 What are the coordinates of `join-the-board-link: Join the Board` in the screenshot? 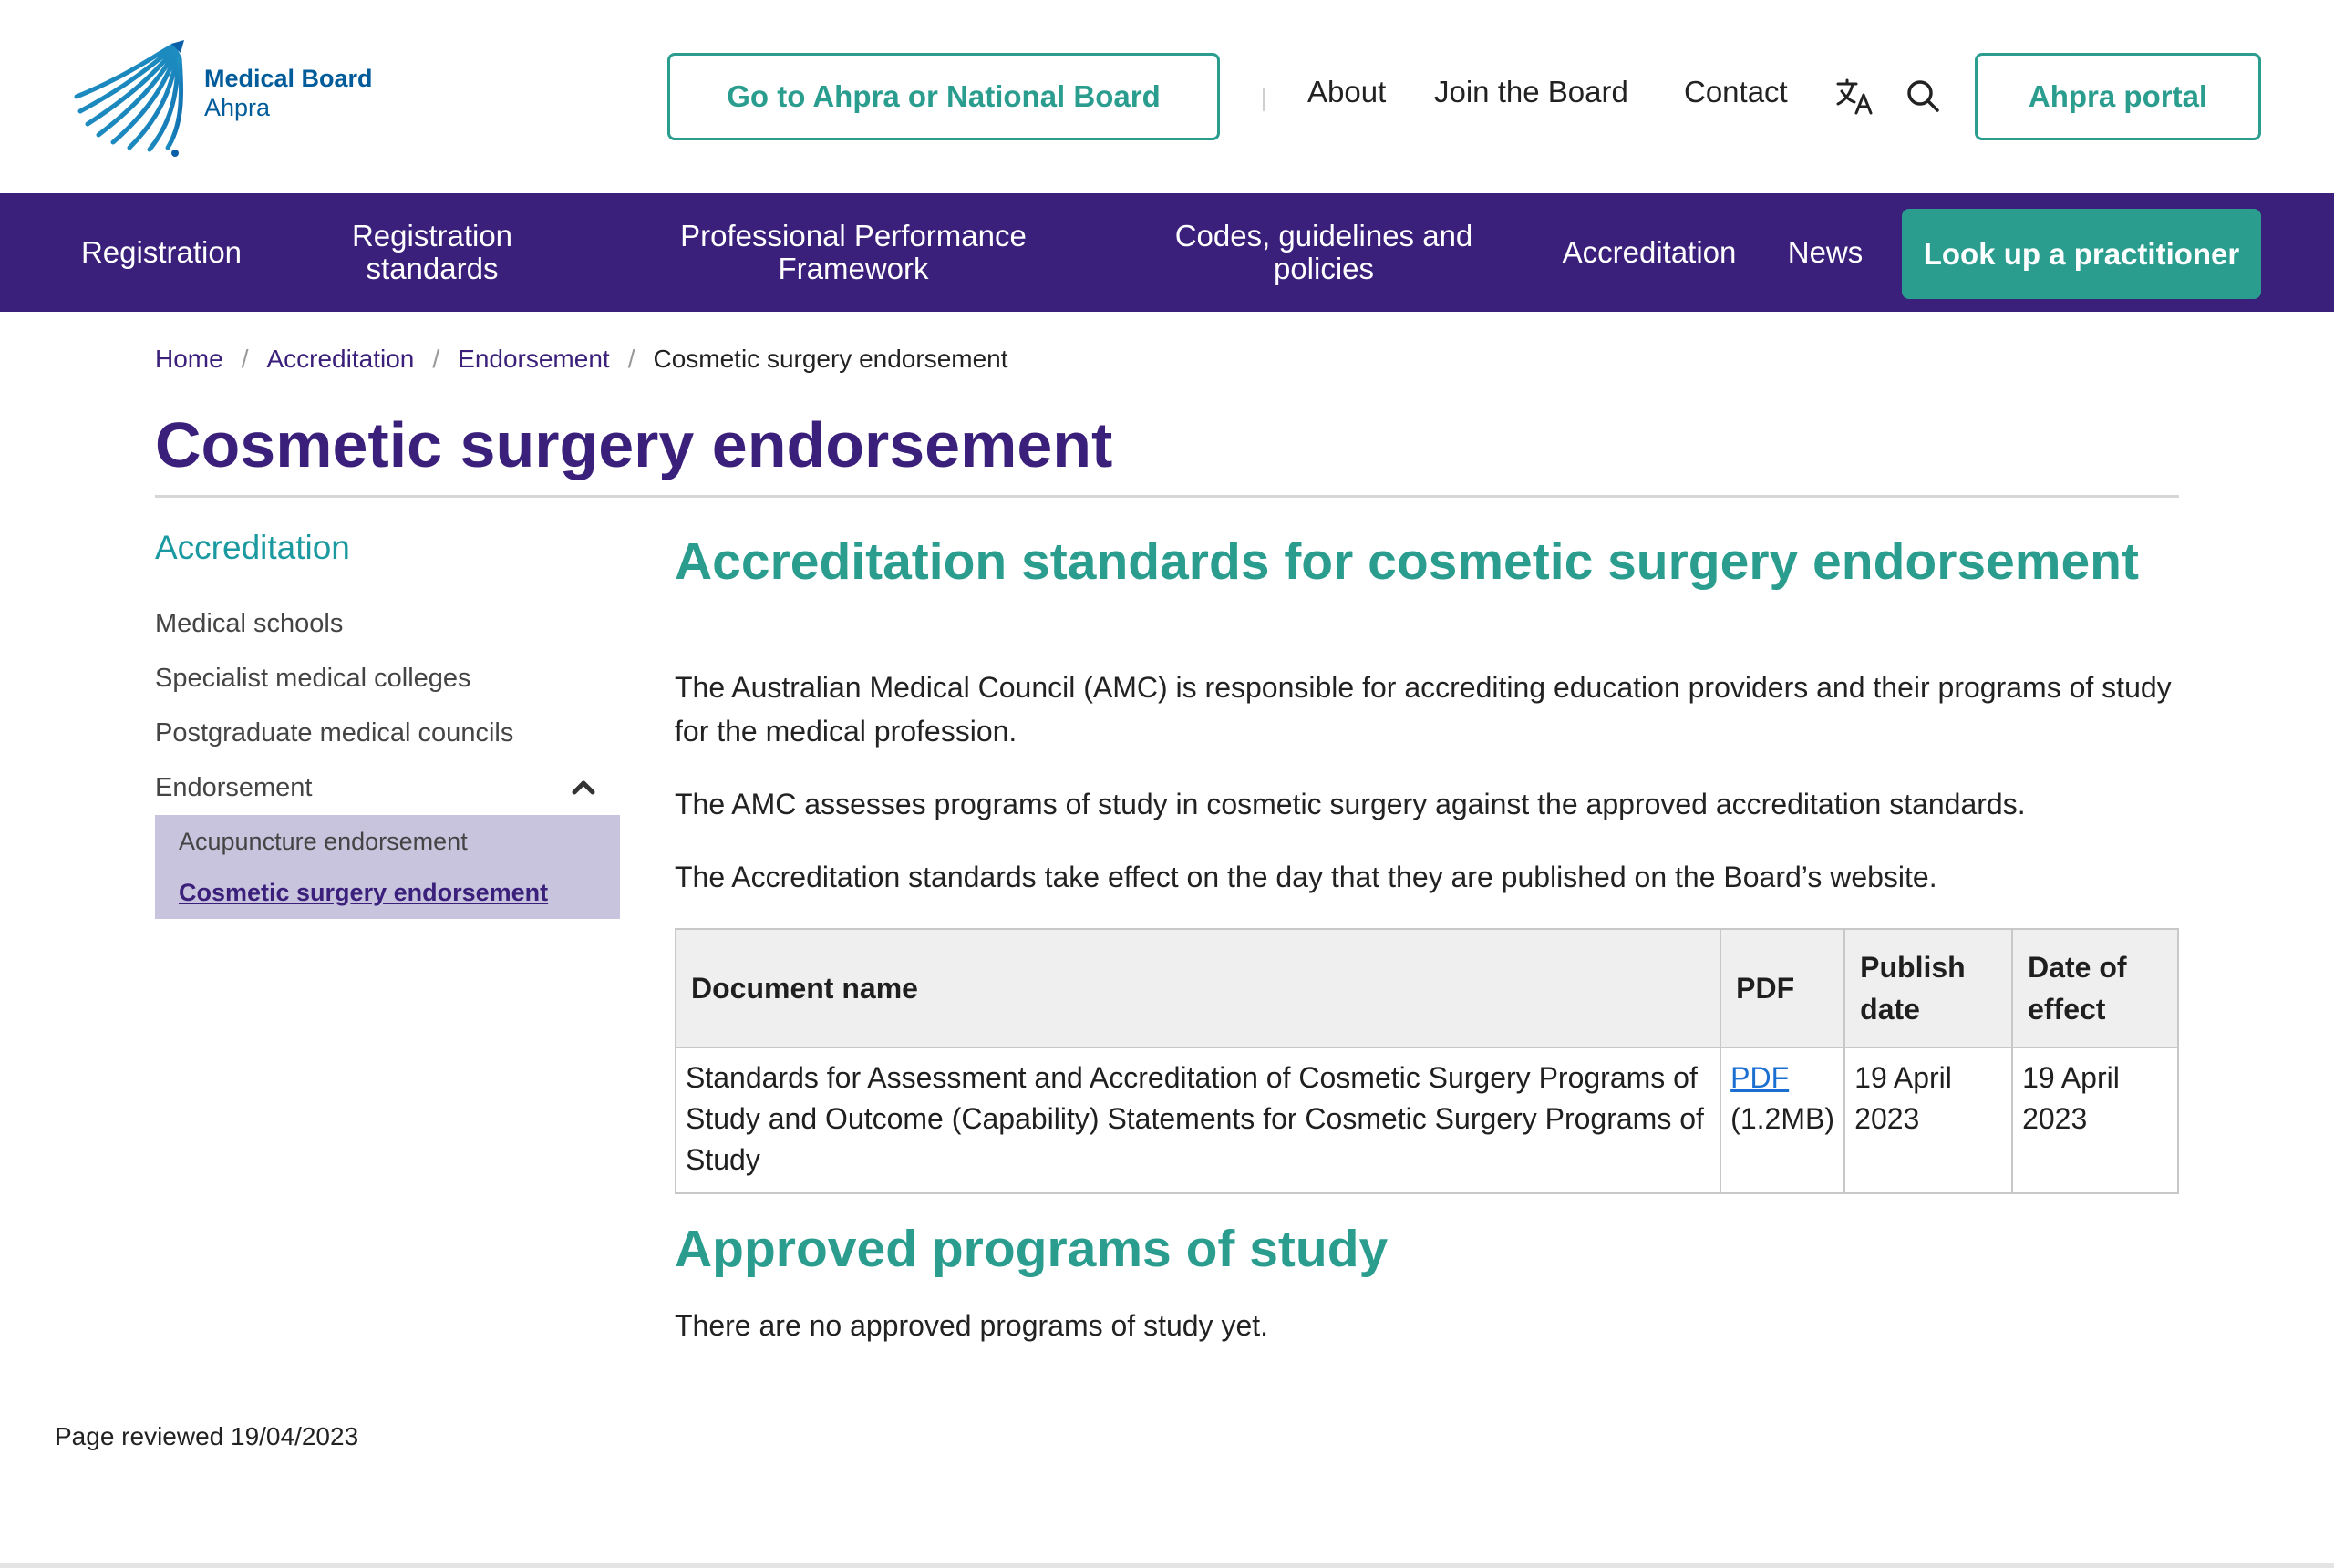 It's located at (1531, 92).